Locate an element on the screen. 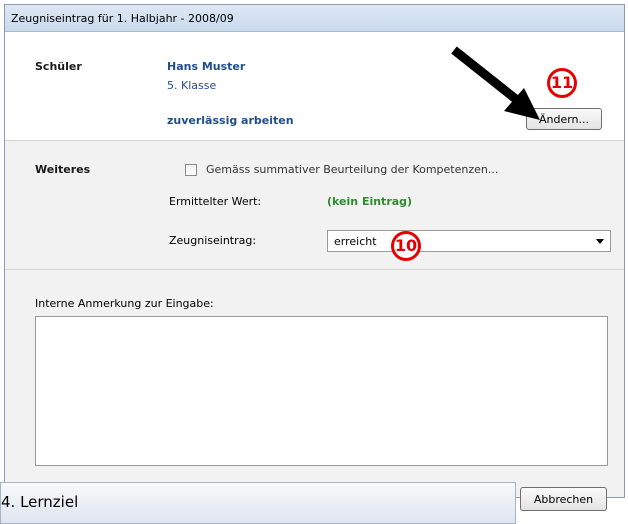 This screenshot has width=628, height=524. annotation-marker-11: 11 is located at coordinates (562, 83).